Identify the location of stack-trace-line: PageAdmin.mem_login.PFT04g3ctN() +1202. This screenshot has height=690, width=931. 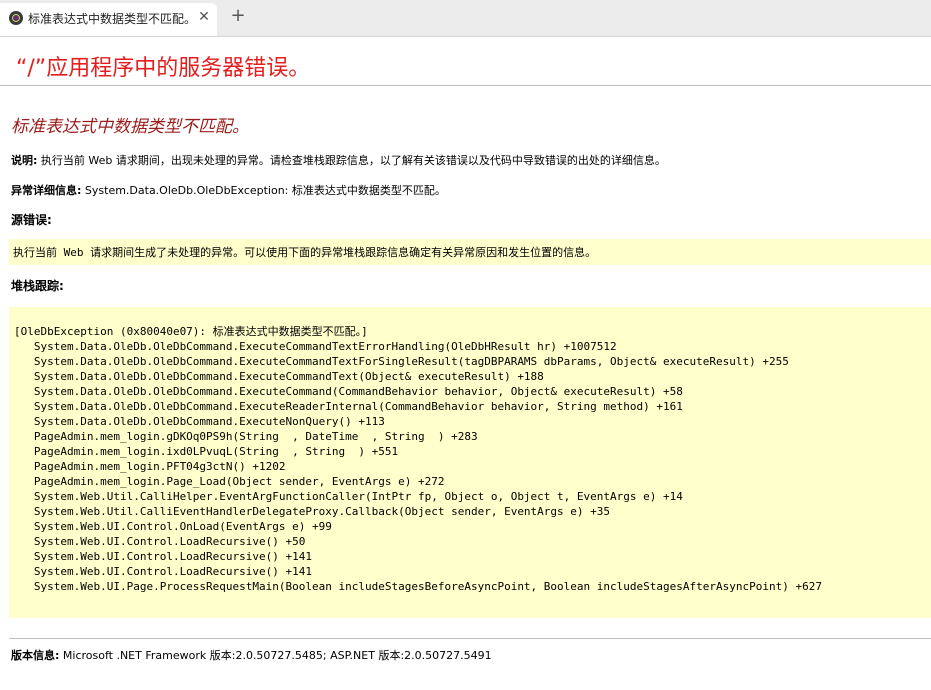
(150, 466).